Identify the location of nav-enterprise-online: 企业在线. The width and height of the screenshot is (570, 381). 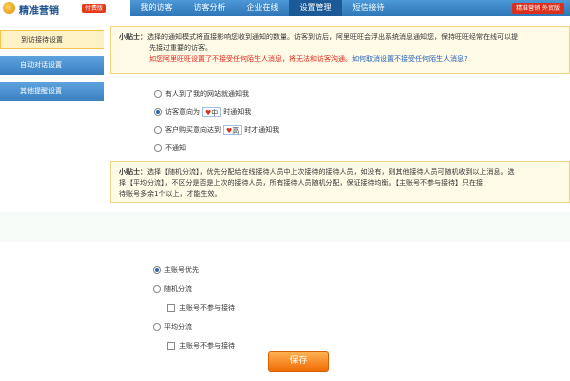
(262, 8).